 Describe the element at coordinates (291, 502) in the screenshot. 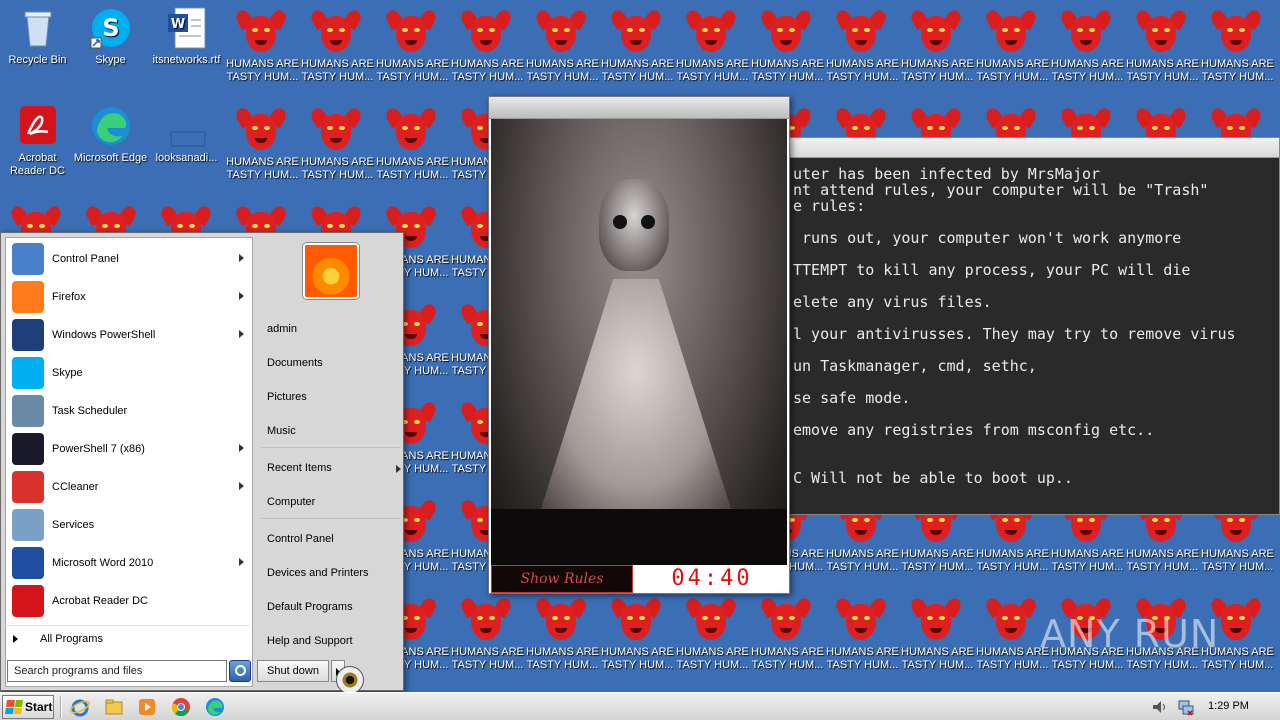

I see `start-right-computer: Computer` at that location.